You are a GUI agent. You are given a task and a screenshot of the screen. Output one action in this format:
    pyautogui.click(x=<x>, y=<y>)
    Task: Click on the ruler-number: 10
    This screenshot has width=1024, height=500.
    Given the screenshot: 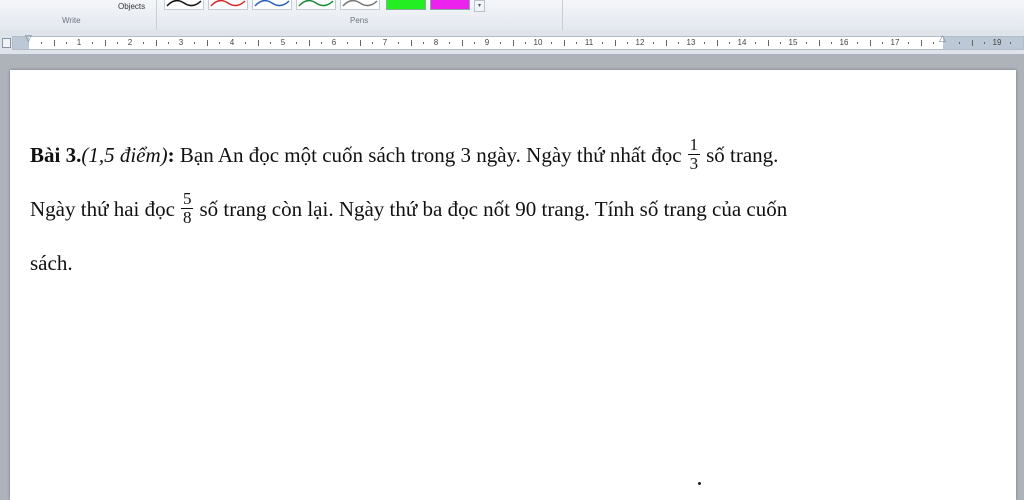 What is the action you would take?
    pyautogui.click(x=538, y=42)
    